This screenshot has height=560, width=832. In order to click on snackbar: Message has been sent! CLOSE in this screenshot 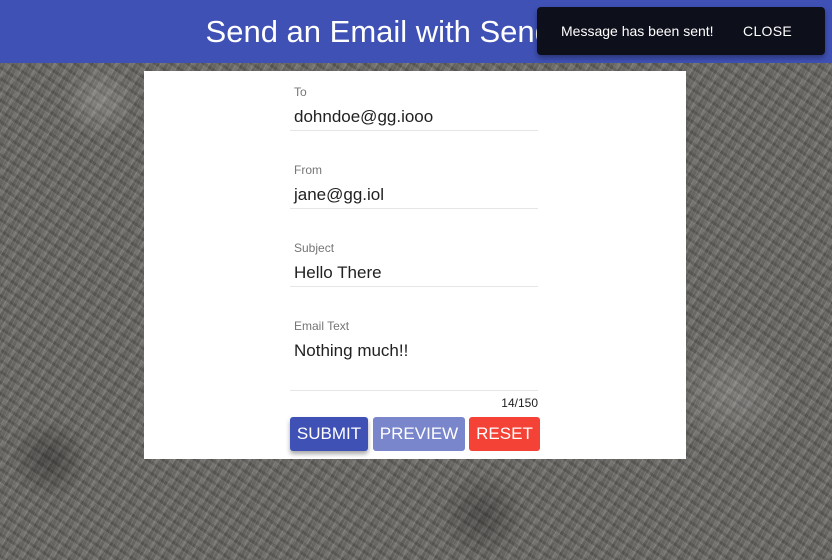, I will do `click(681, 31)`.